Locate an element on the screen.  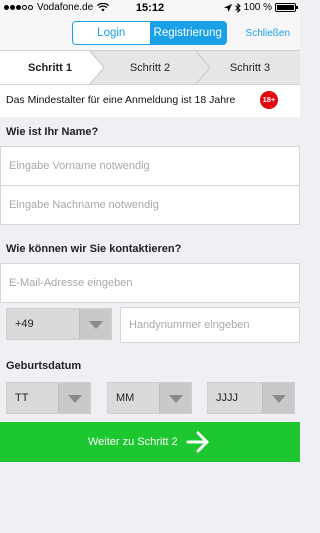
step-progress: Schritt 1 Schritt 2 Schritt 3 is located at coordinates (150, 67).